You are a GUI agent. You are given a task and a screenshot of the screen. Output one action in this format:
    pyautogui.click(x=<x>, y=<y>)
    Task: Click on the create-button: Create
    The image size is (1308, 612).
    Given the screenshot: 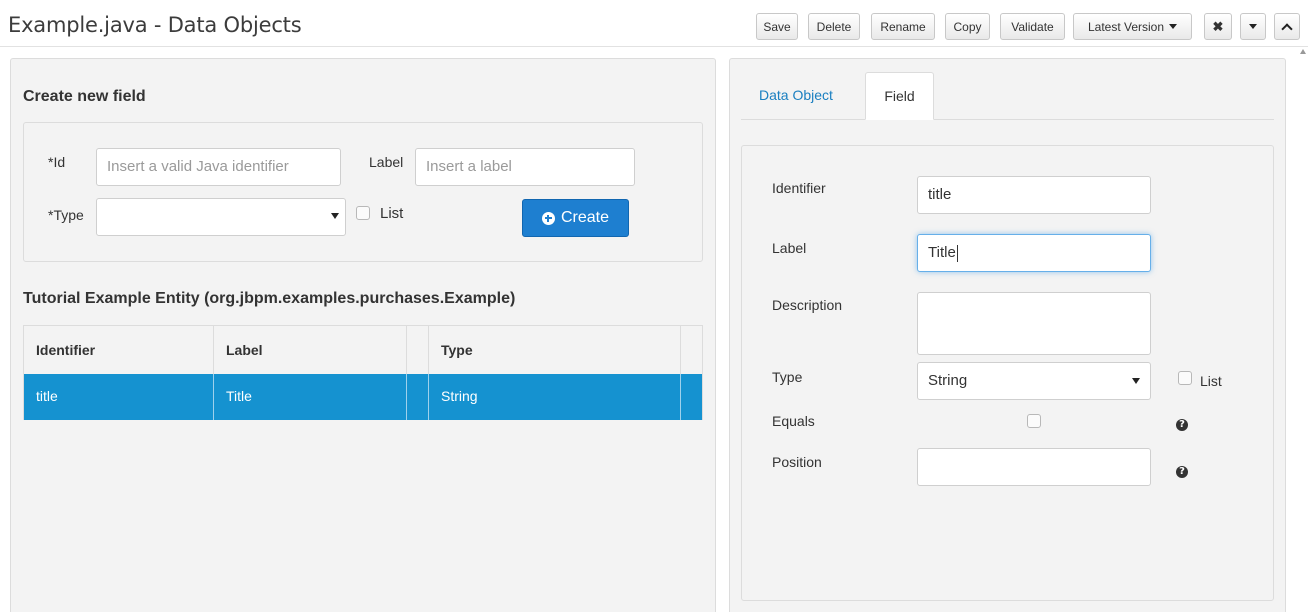 What is the action you would take?
    pyautogui.click(x=575, y=218)
    